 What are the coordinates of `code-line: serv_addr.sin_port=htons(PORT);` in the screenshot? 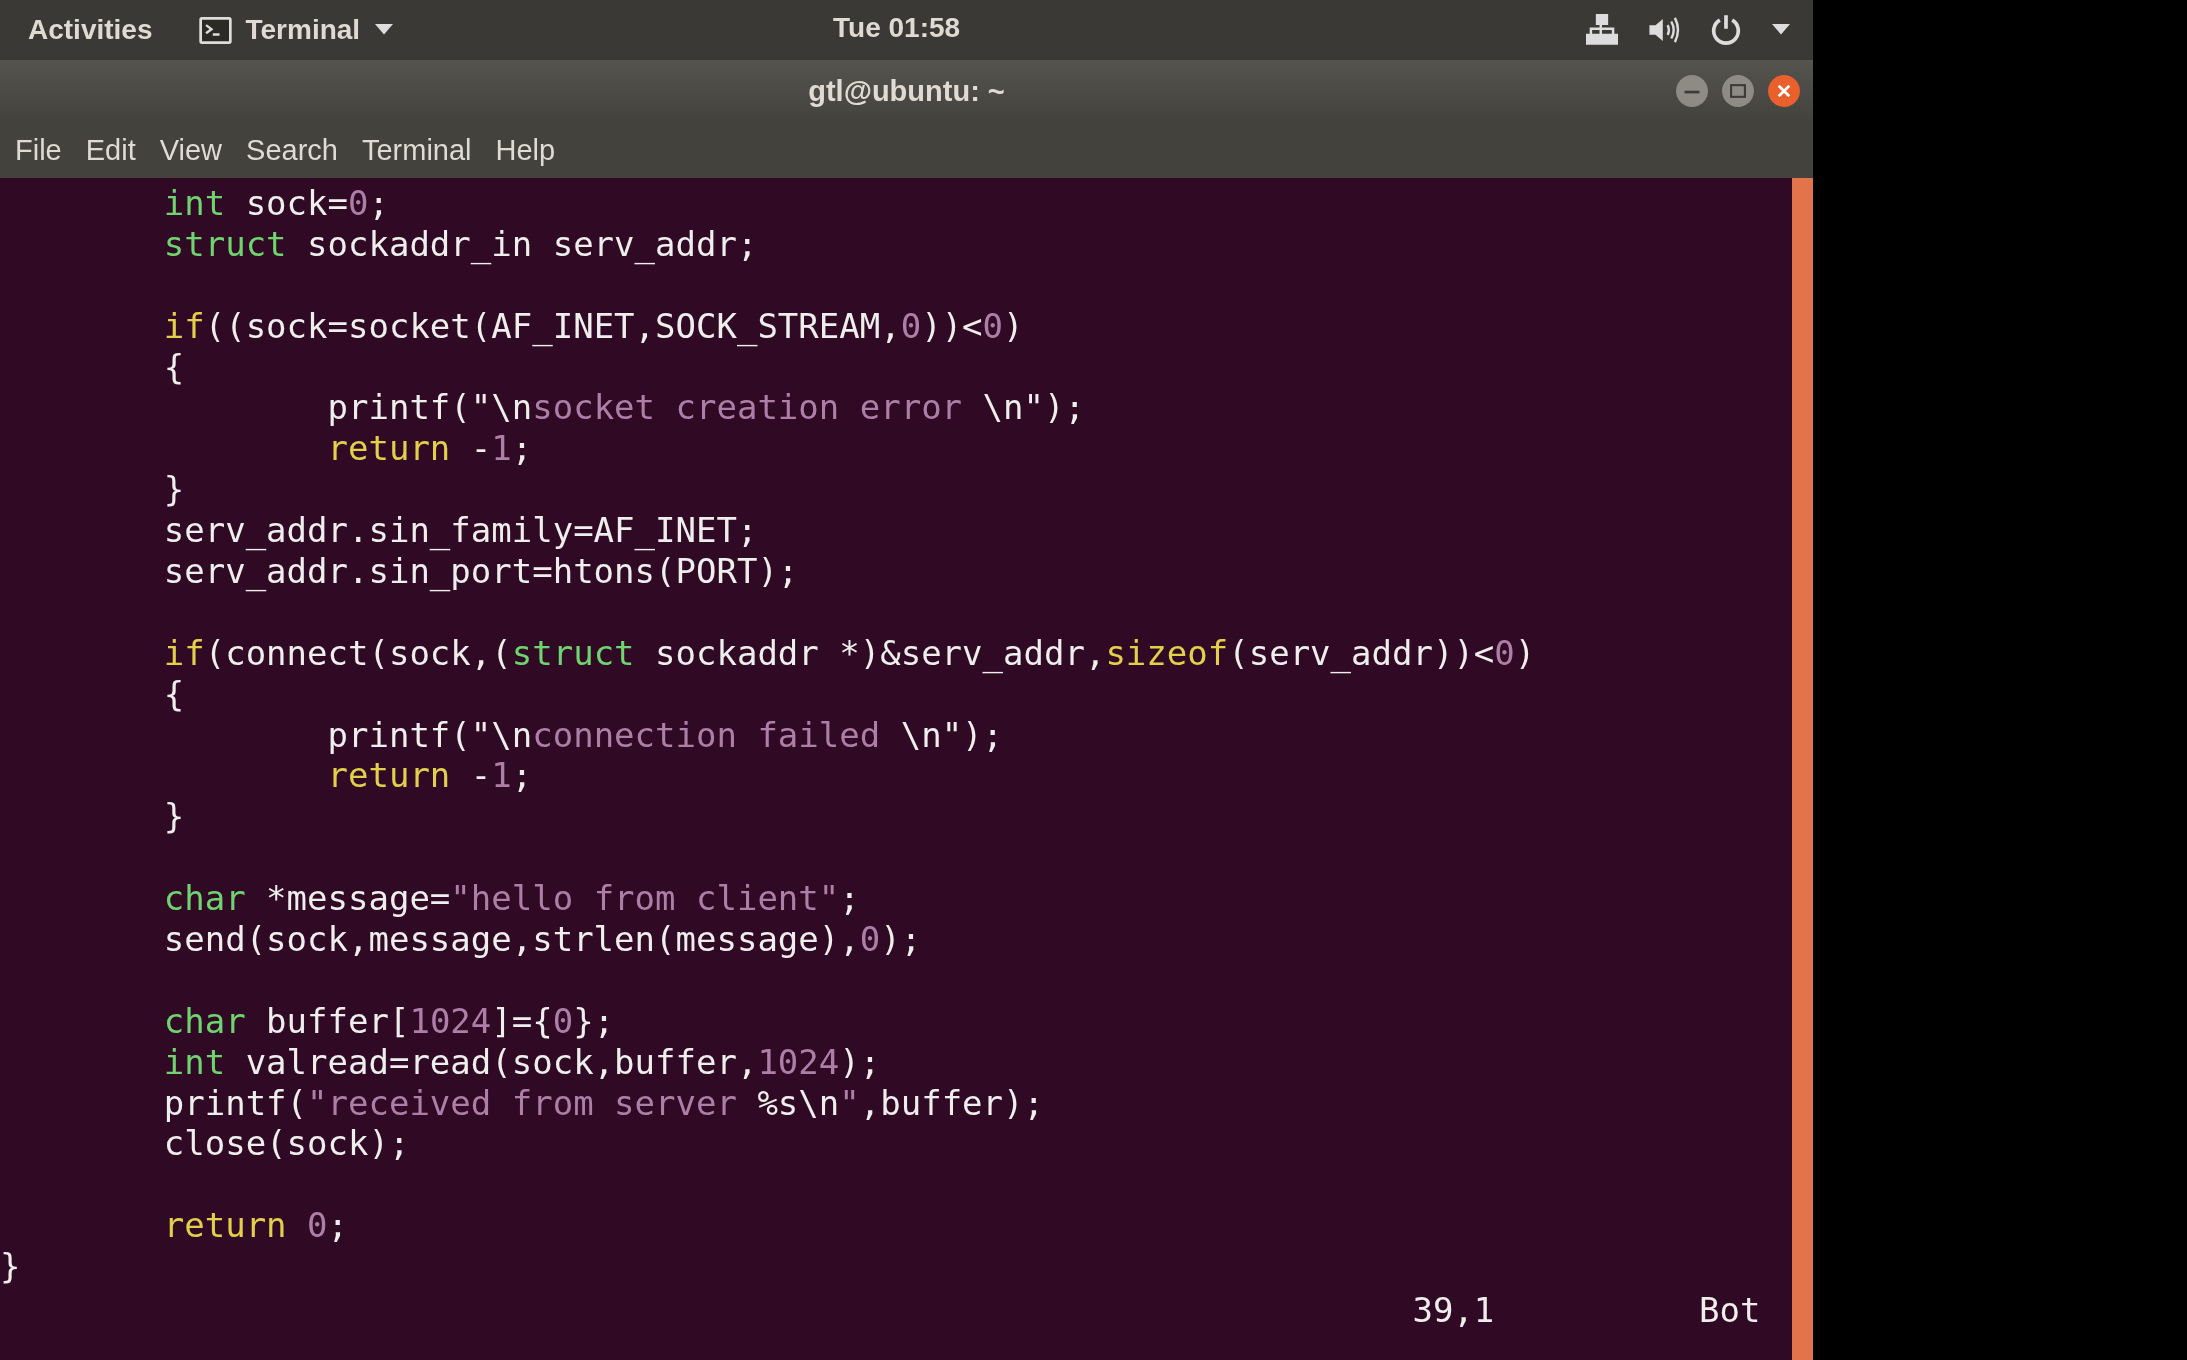 It's located at (481, 571).